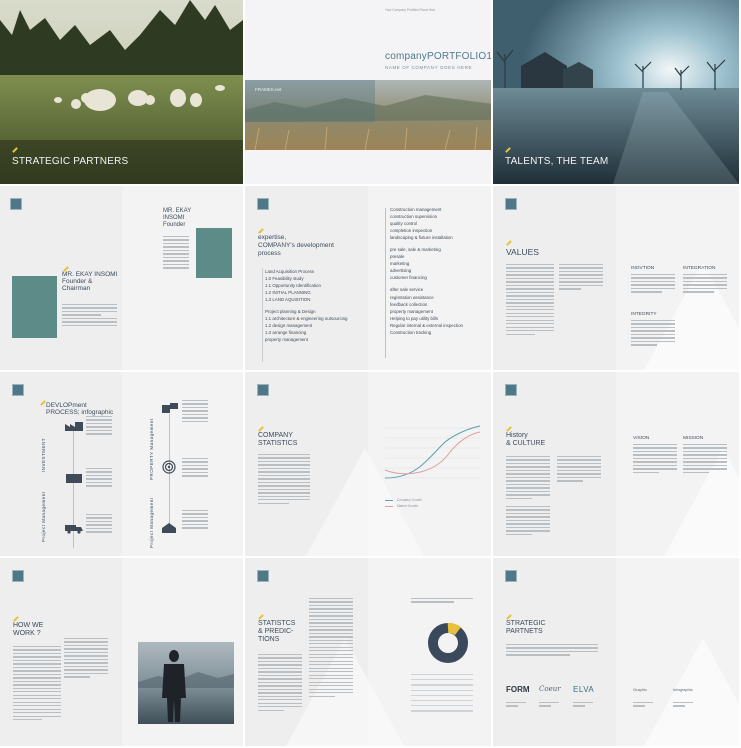 The image size is (741, 748). What do you see at coordinates (269, 253) in the screenshot?
I see `title-line-3: process` at bounding box center [269, 253].